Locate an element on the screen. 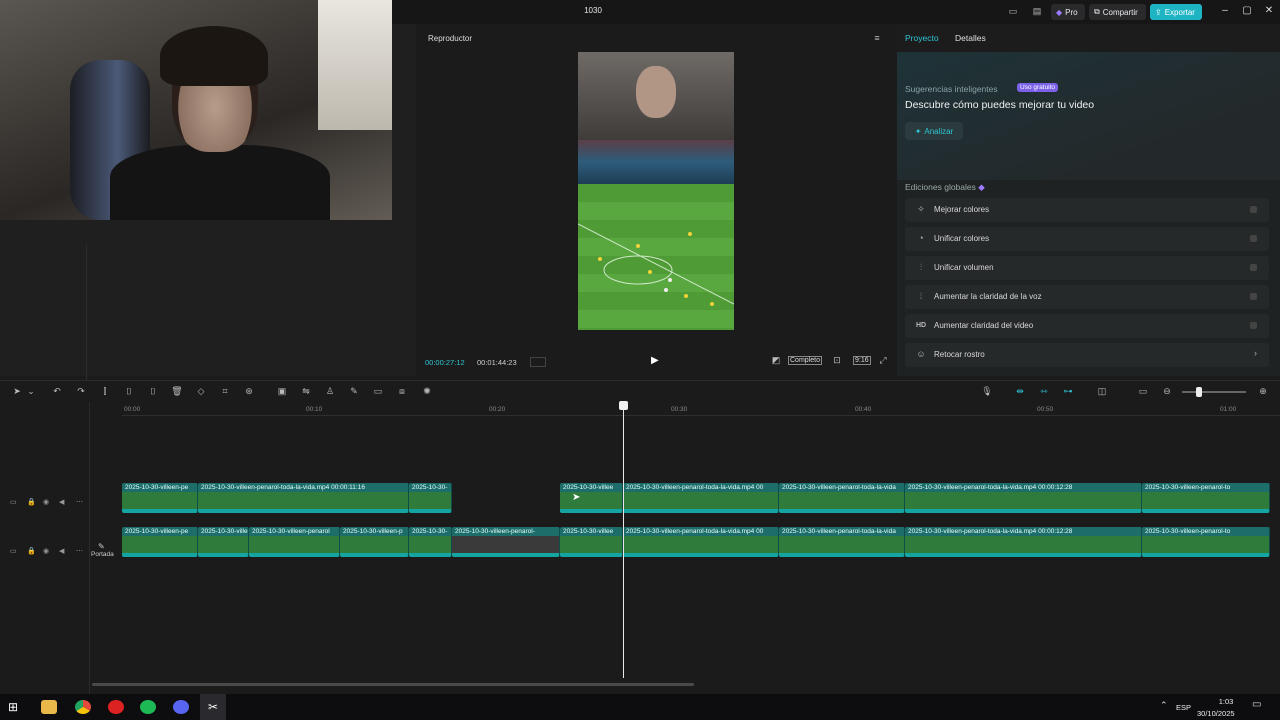 This screenshot has width=1280, height=720. maximize-icon: ▢ is located at coordinates (1247, 10).